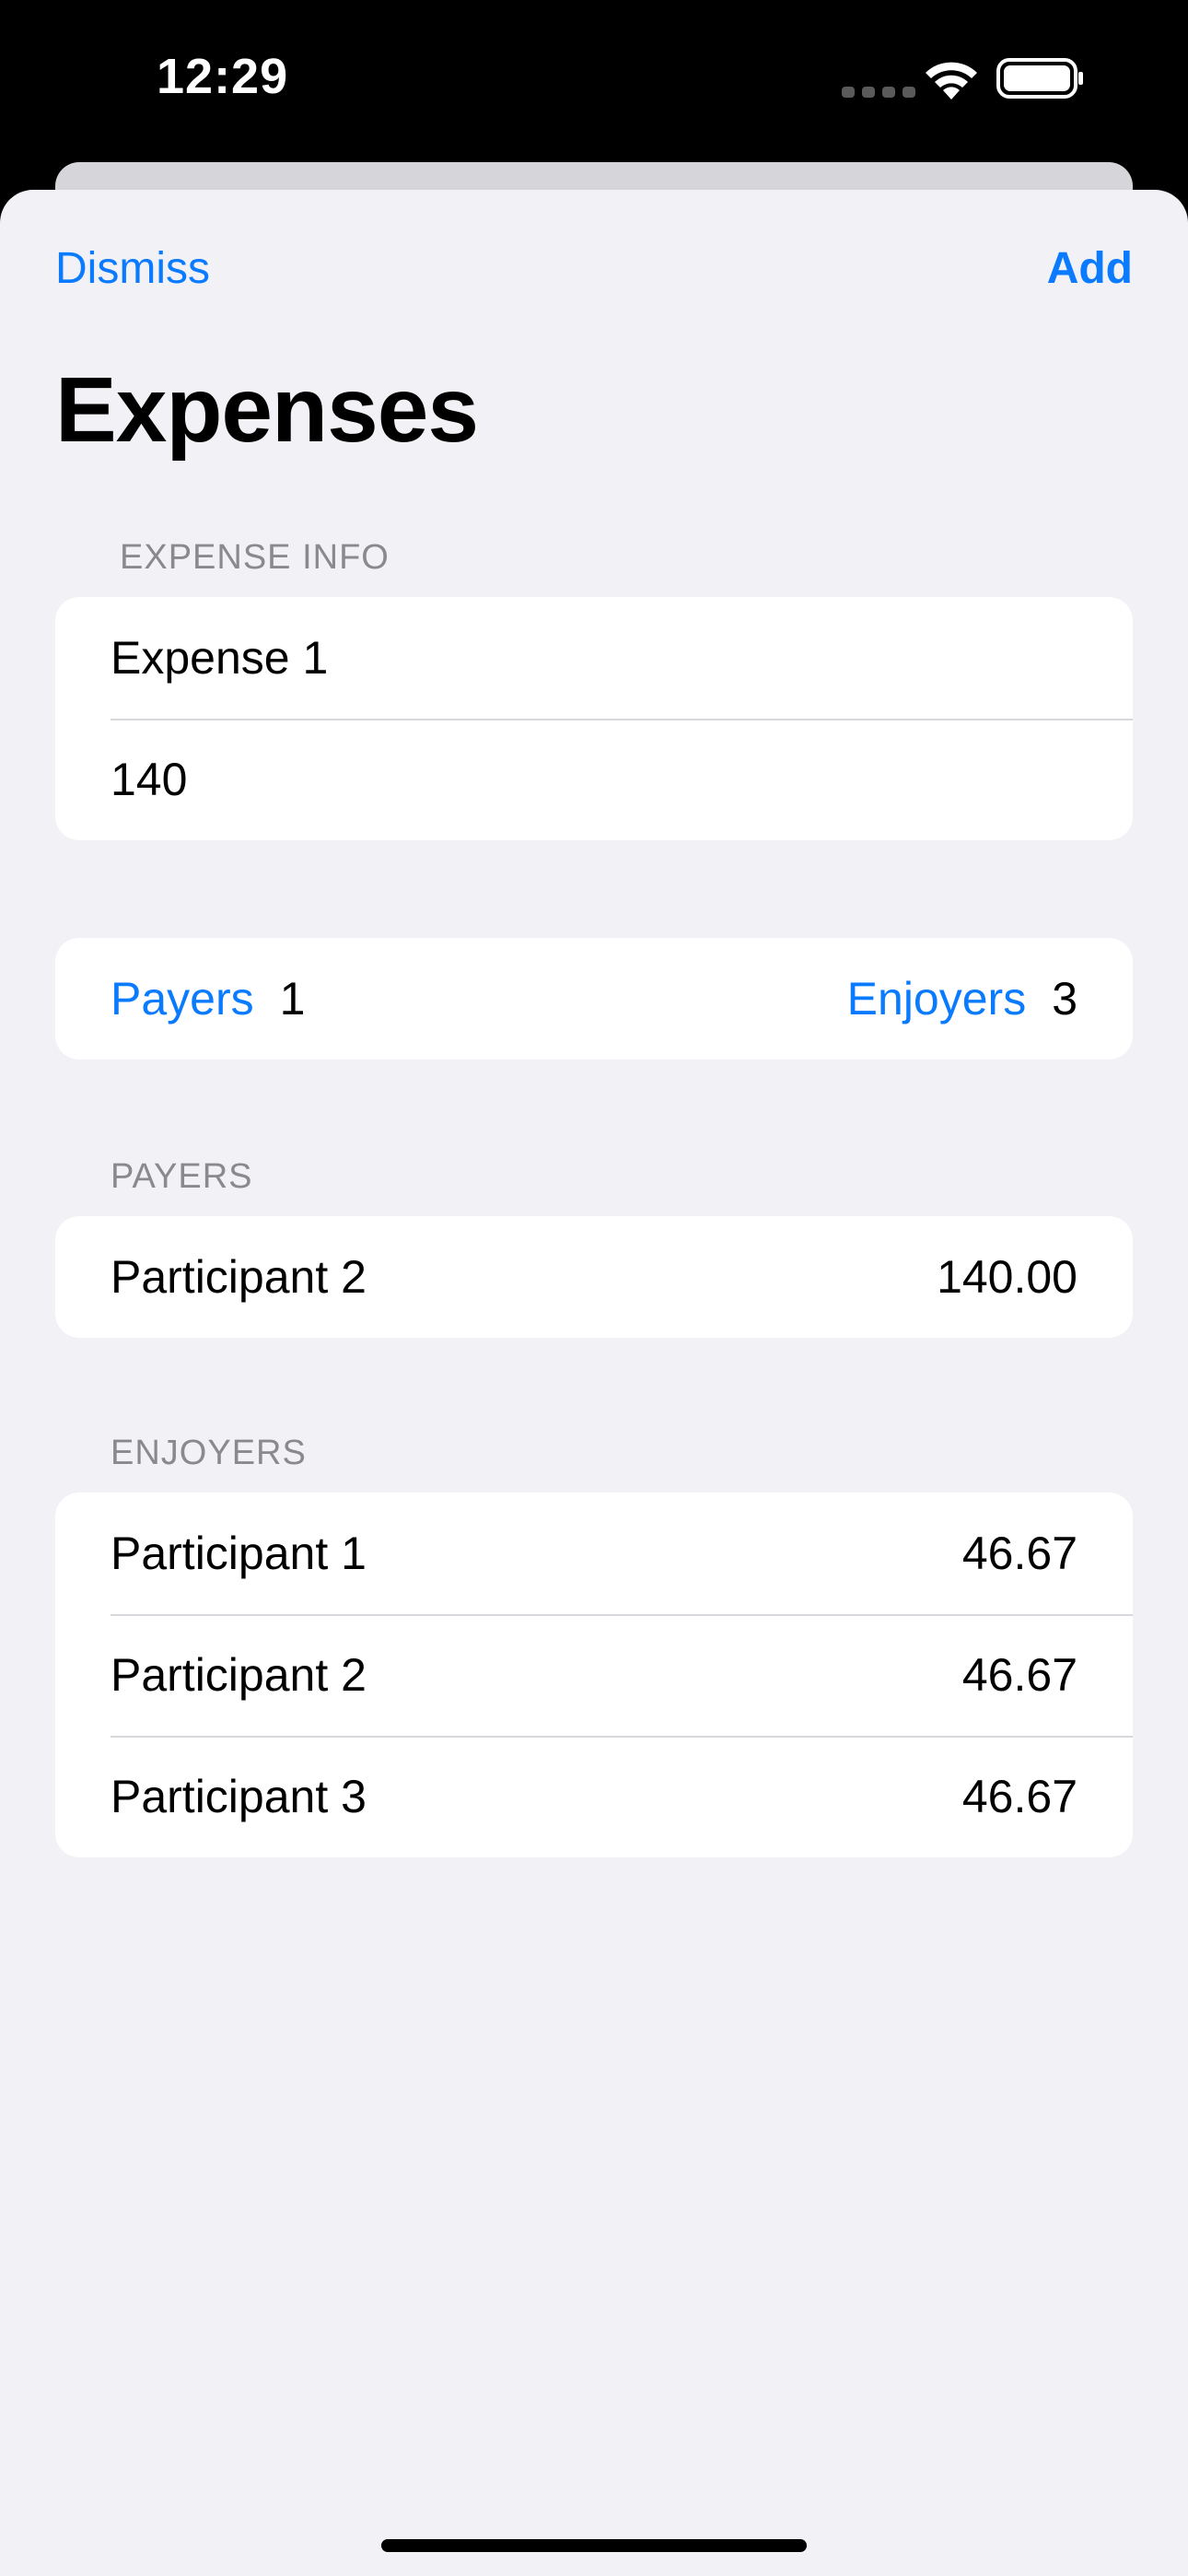 This screenshot has width=1188, height=2576. I want to click on payer-amount: 140.00, so click(1007, 1277).